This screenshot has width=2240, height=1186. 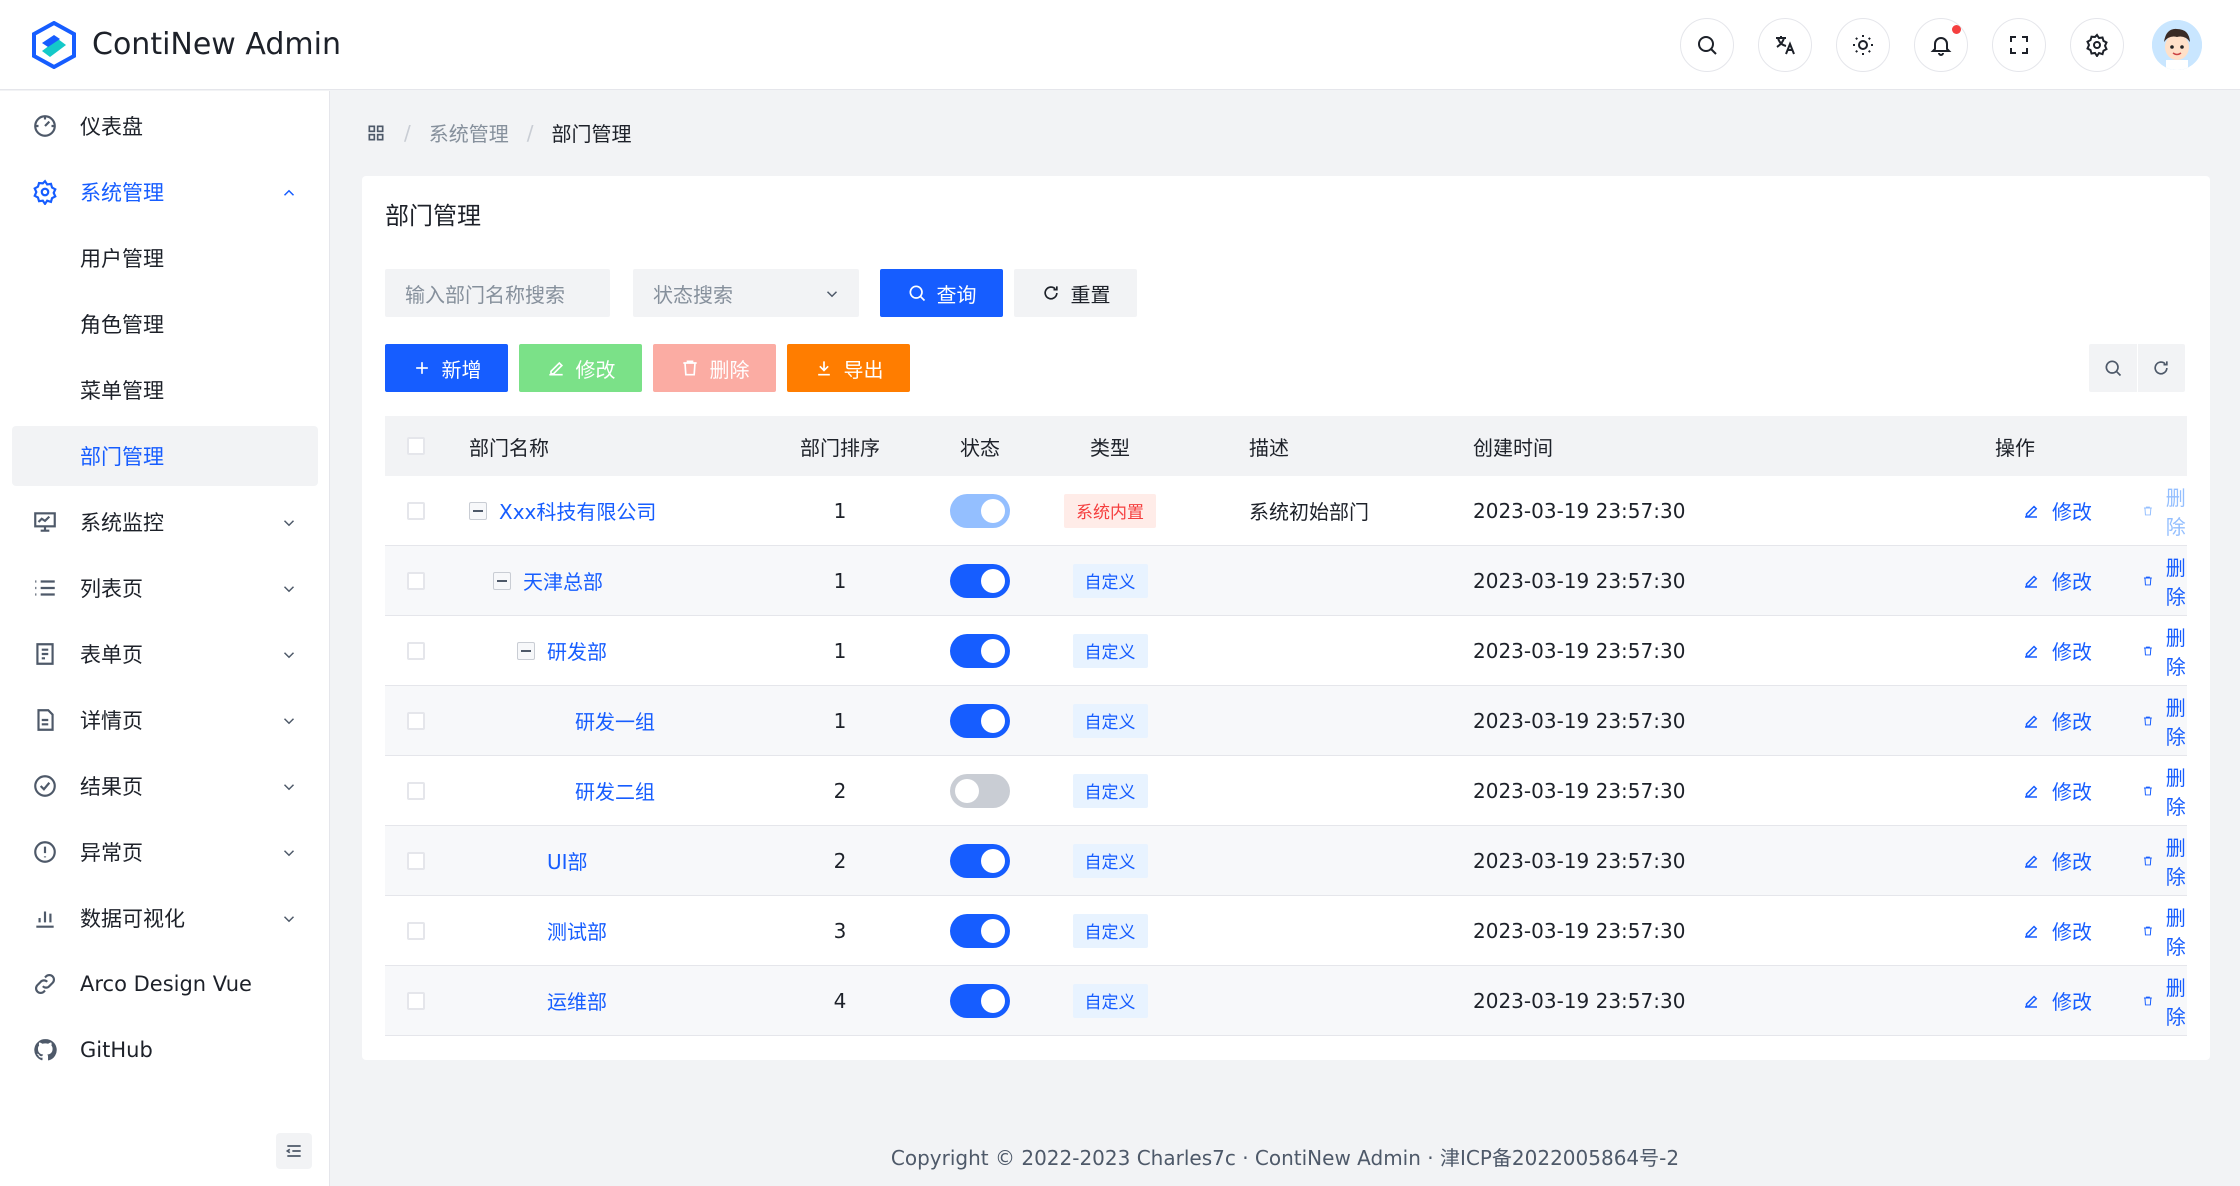 I want to click on refresh-button, so click(x=2161, y=368).